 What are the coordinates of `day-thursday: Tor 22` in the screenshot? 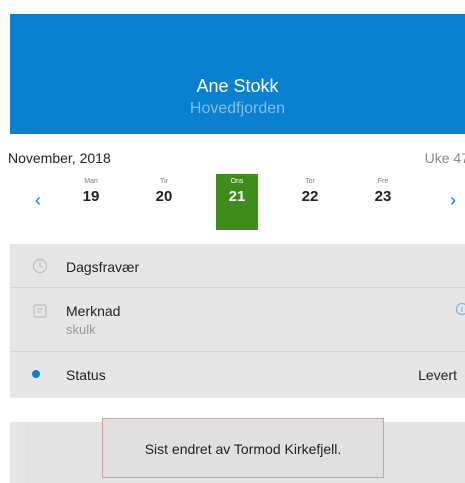 It's located at (310, 202).